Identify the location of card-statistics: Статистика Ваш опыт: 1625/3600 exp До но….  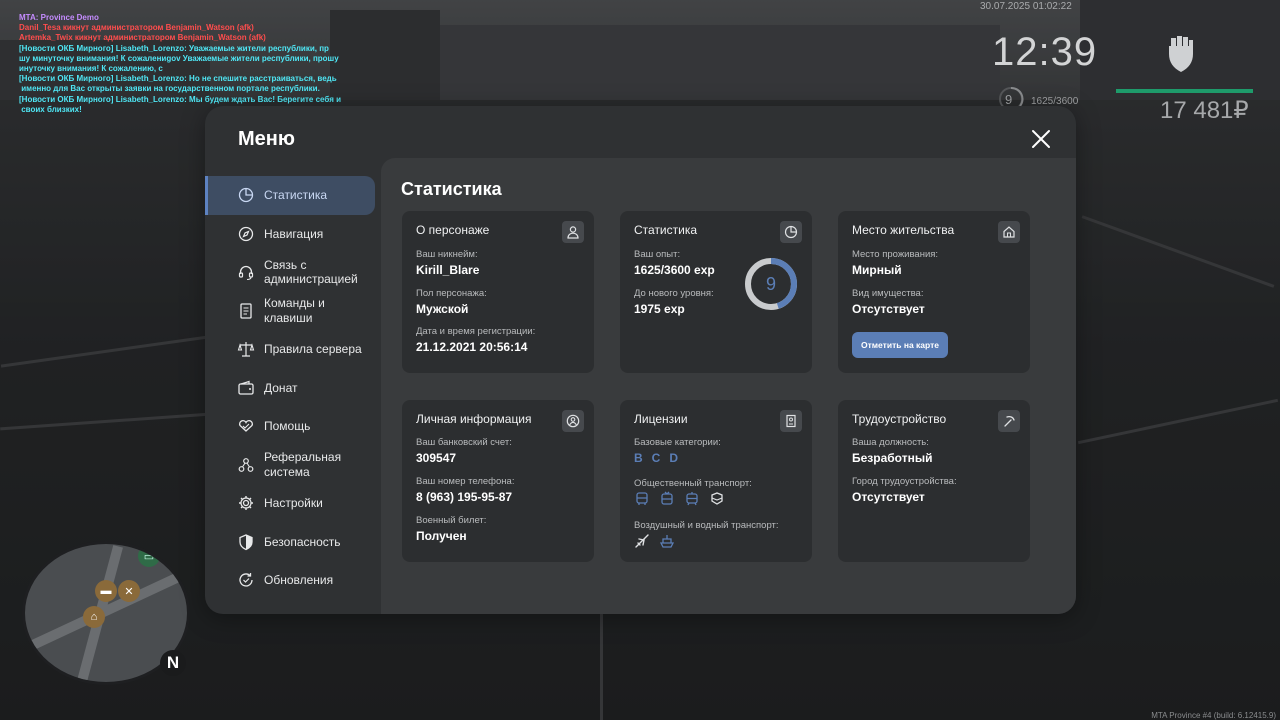
(716, 292).